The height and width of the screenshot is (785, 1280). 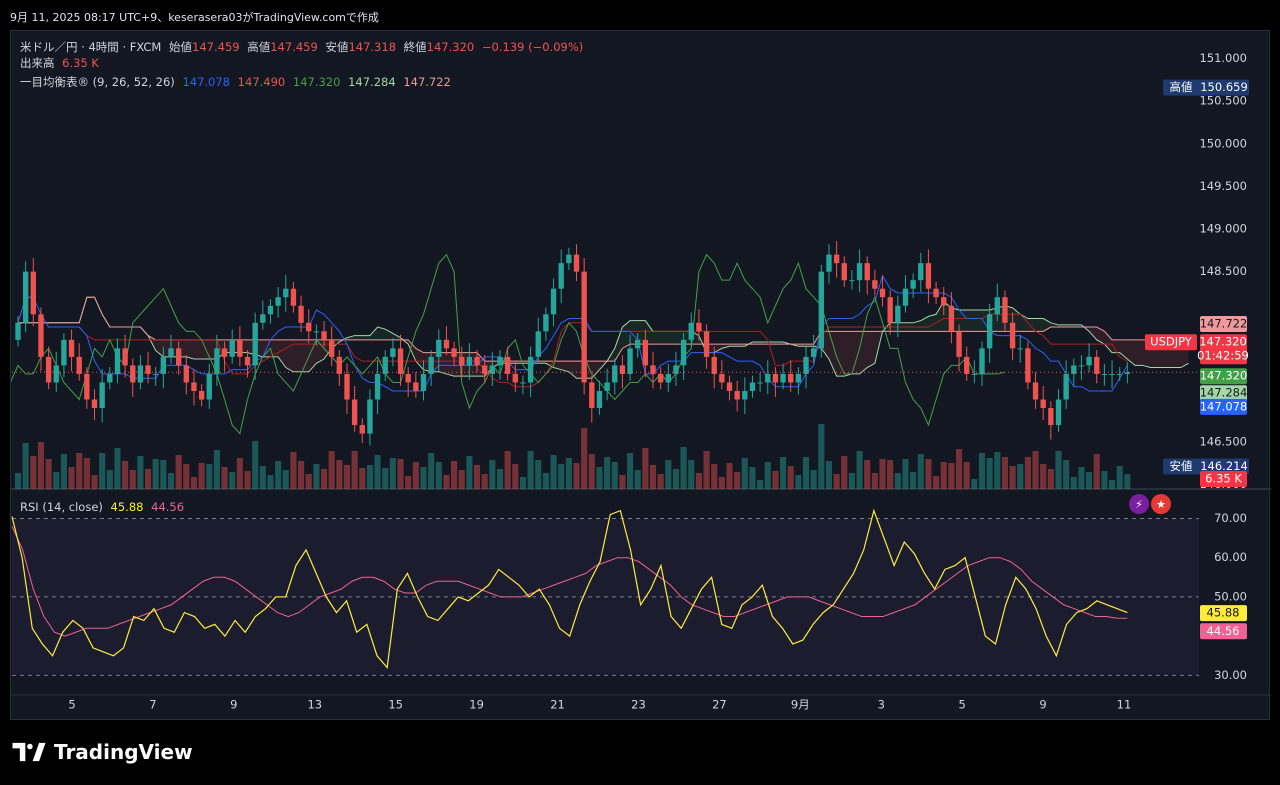 I want to click on us-flag-icon: ★, so click(x=1161, y=504).